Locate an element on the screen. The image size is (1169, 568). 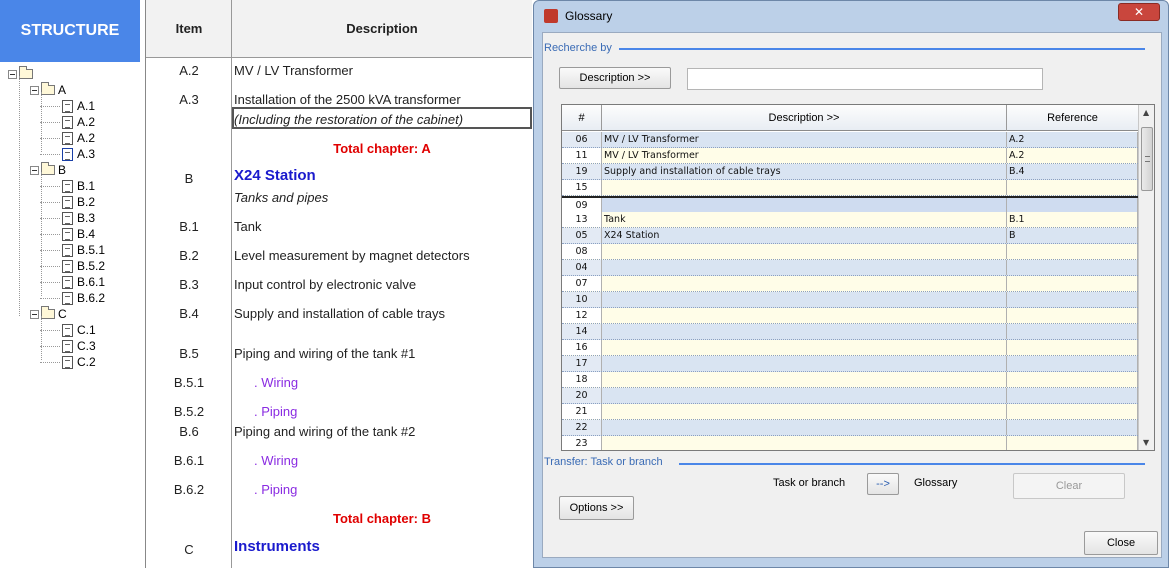
grid-cell-num: 16 is located at coordinates (582, 347).